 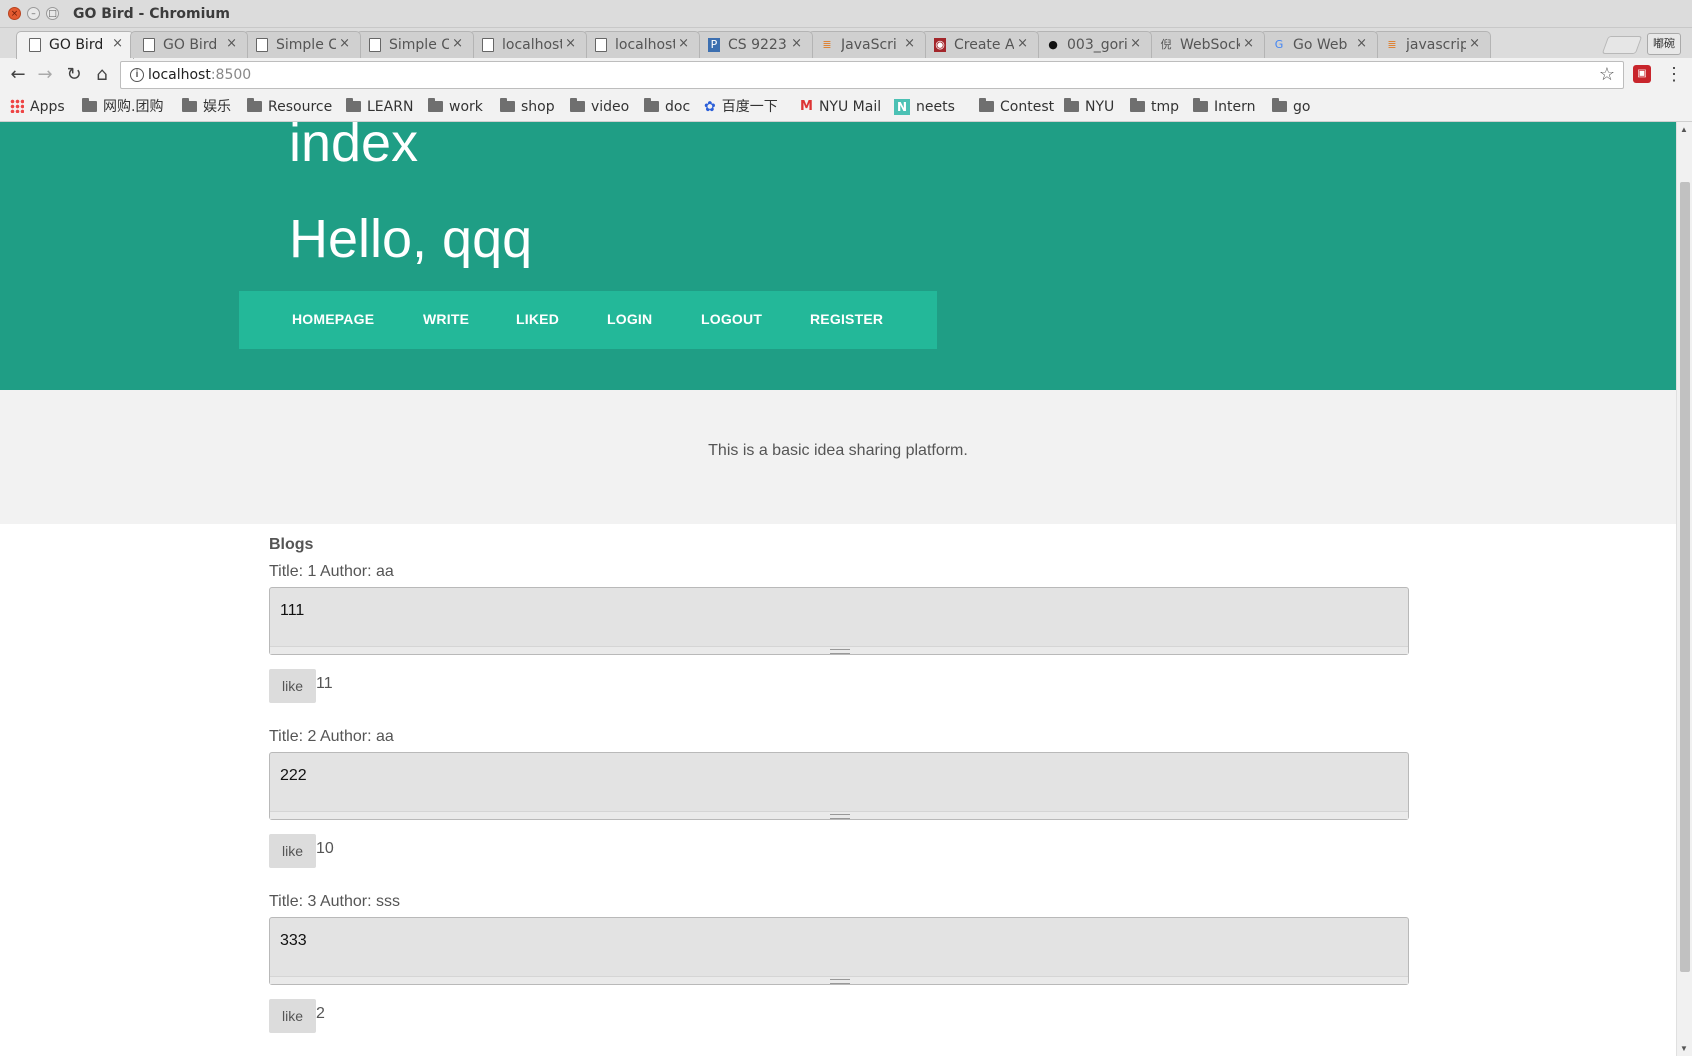 What do you see at coordinates (984, 45) in the screenshot?
I see `tab-title: Create A` at bounding box center [984, 45].